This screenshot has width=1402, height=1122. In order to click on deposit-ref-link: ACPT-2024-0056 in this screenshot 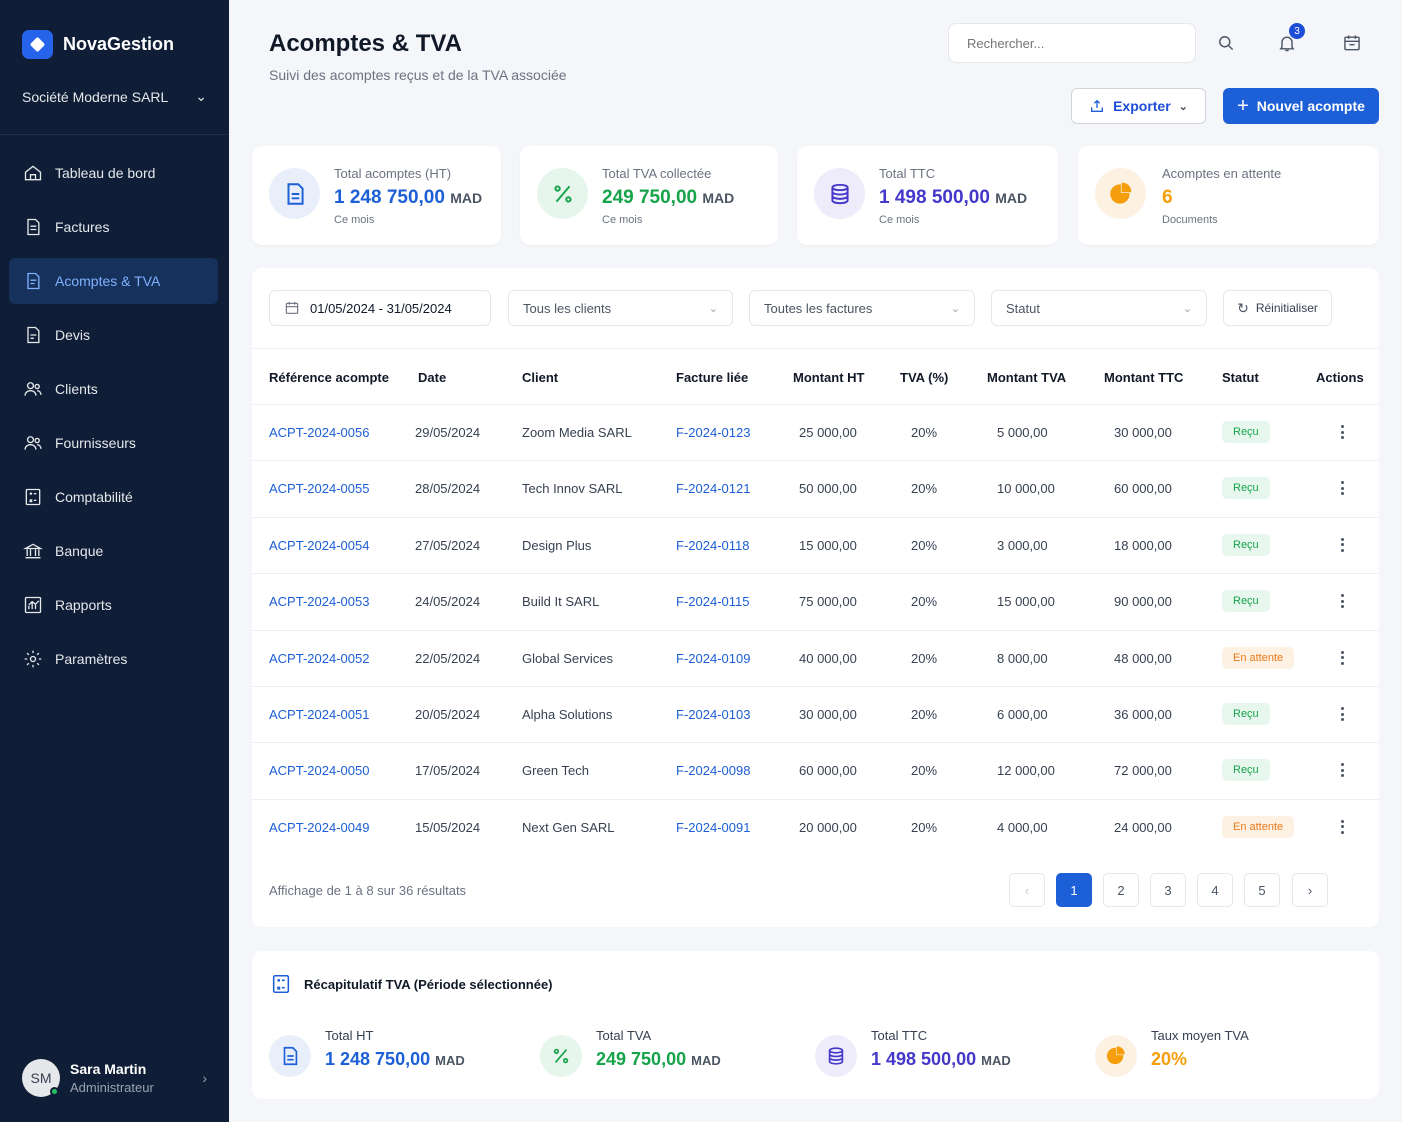, I will do `click(319, 432)`.